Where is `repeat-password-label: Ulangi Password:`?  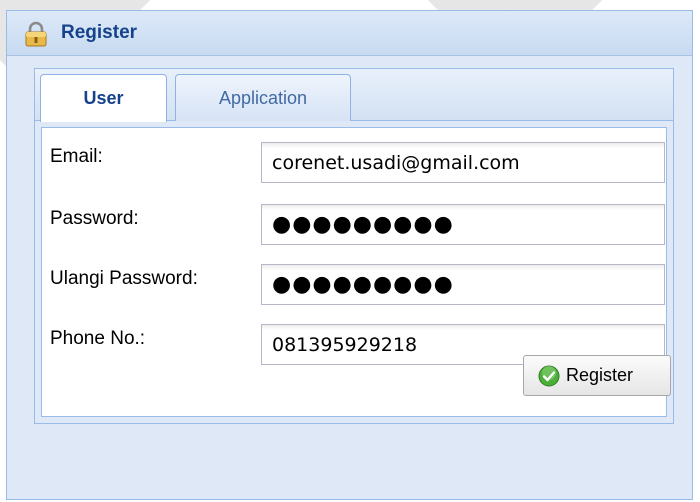
repeat-password-label: Ulangi Password: is located at coordinates (124, 278).